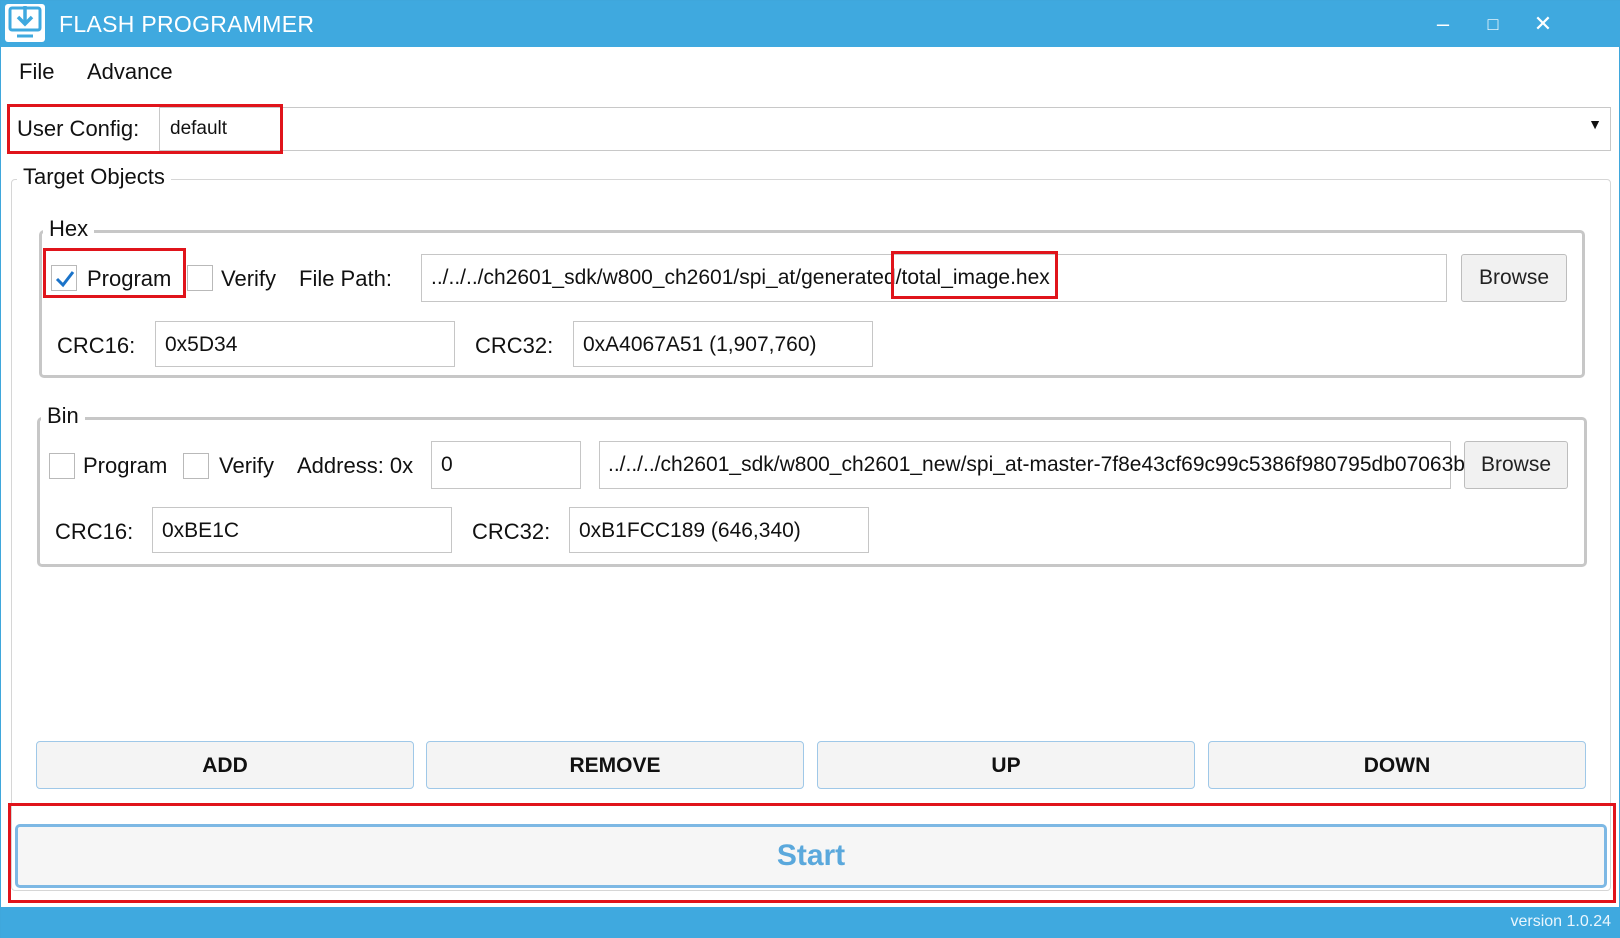  Describe the element at coordinates (302, 530) in the screenshot. I see `bin-crc16-field: 0xBE1C` at that location.